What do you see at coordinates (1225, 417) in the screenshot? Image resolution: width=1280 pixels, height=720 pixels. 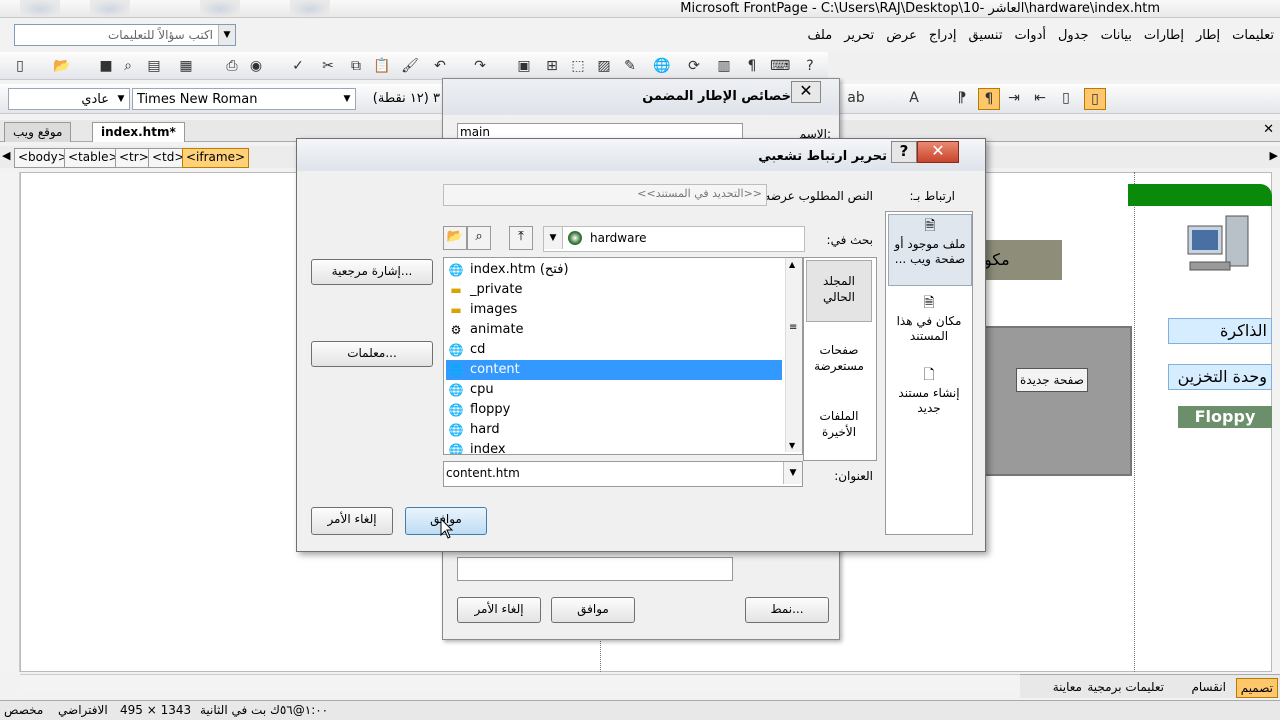 I see `nav-floppy: Floppy` at bounding box center [1225, 417].